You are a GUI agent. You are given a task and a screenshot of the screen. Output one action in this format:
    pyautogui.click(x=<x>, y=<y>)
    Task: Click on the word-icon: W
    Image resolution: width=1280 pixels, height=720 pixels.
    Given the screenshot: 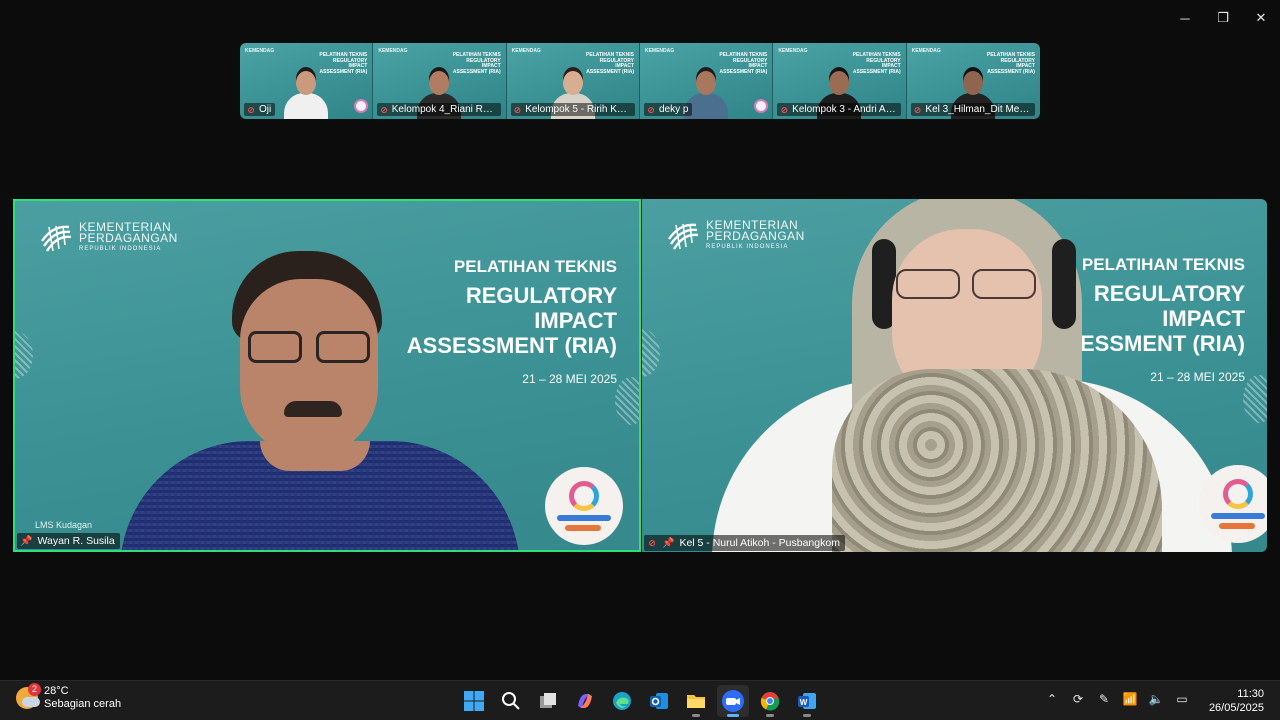 What is the action you would take?
    pyautogui.click(x=807, y=701)
    